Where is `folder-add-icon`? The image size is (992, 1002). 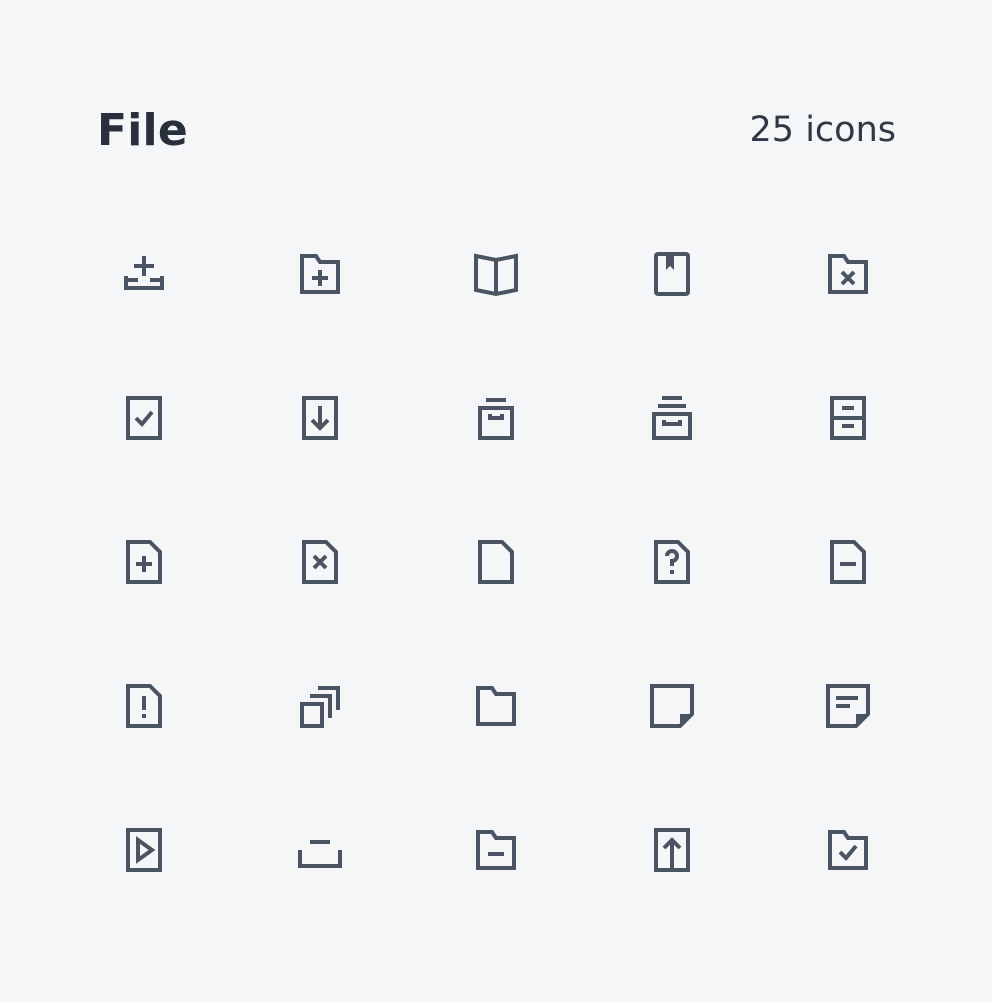
folder-add-icon is located at coordinates (320, 274).